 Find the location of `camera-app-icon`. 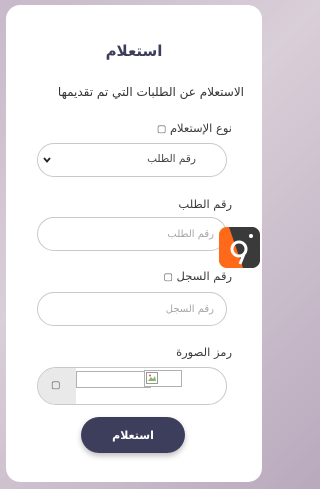

camera-app-icon is located at coordinates (239, 247).